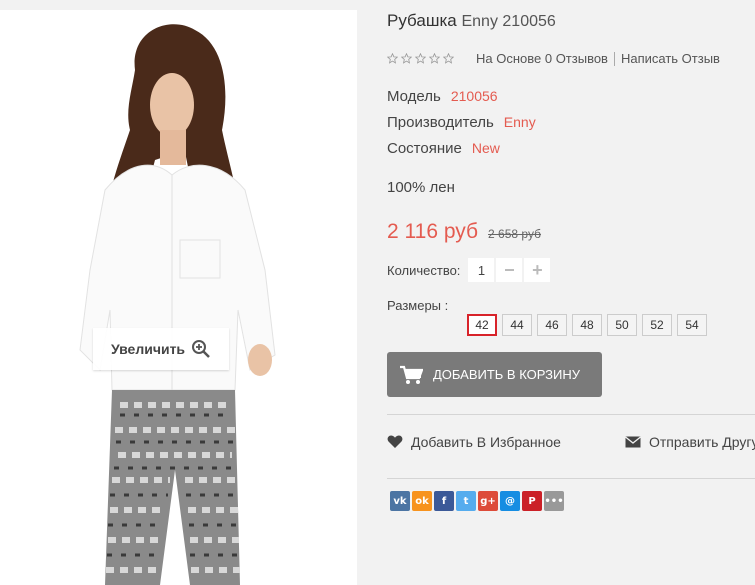 This screenshot has height=585, width=755. Describe the element at coordinates (506, 374) in the screenshot. I see `add-to-cart-label: ДОБАВИТЬ В КОРЗИНУ` at that location.